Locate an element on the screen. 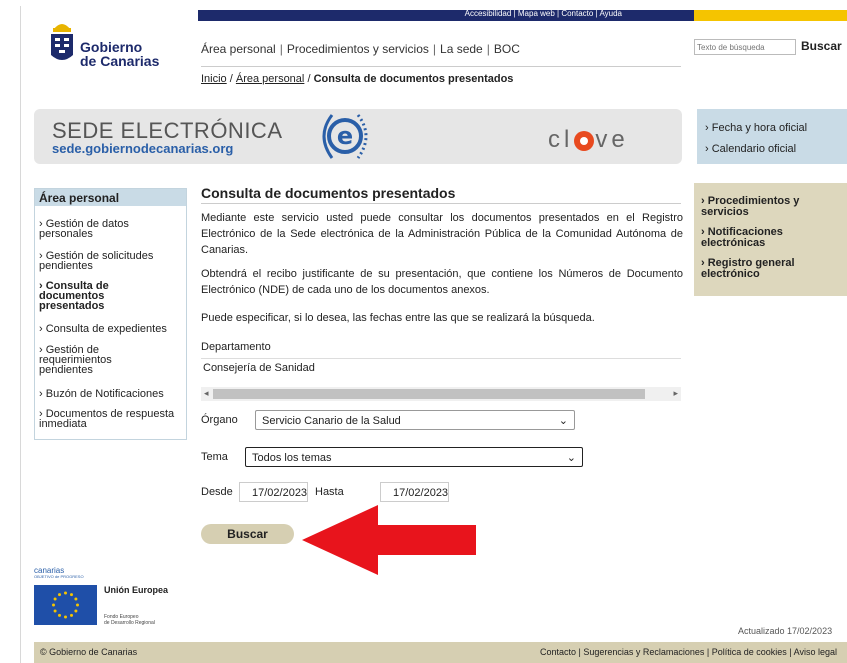  link-calendario: › Calendario oficial is located at coordinates (750, 149).